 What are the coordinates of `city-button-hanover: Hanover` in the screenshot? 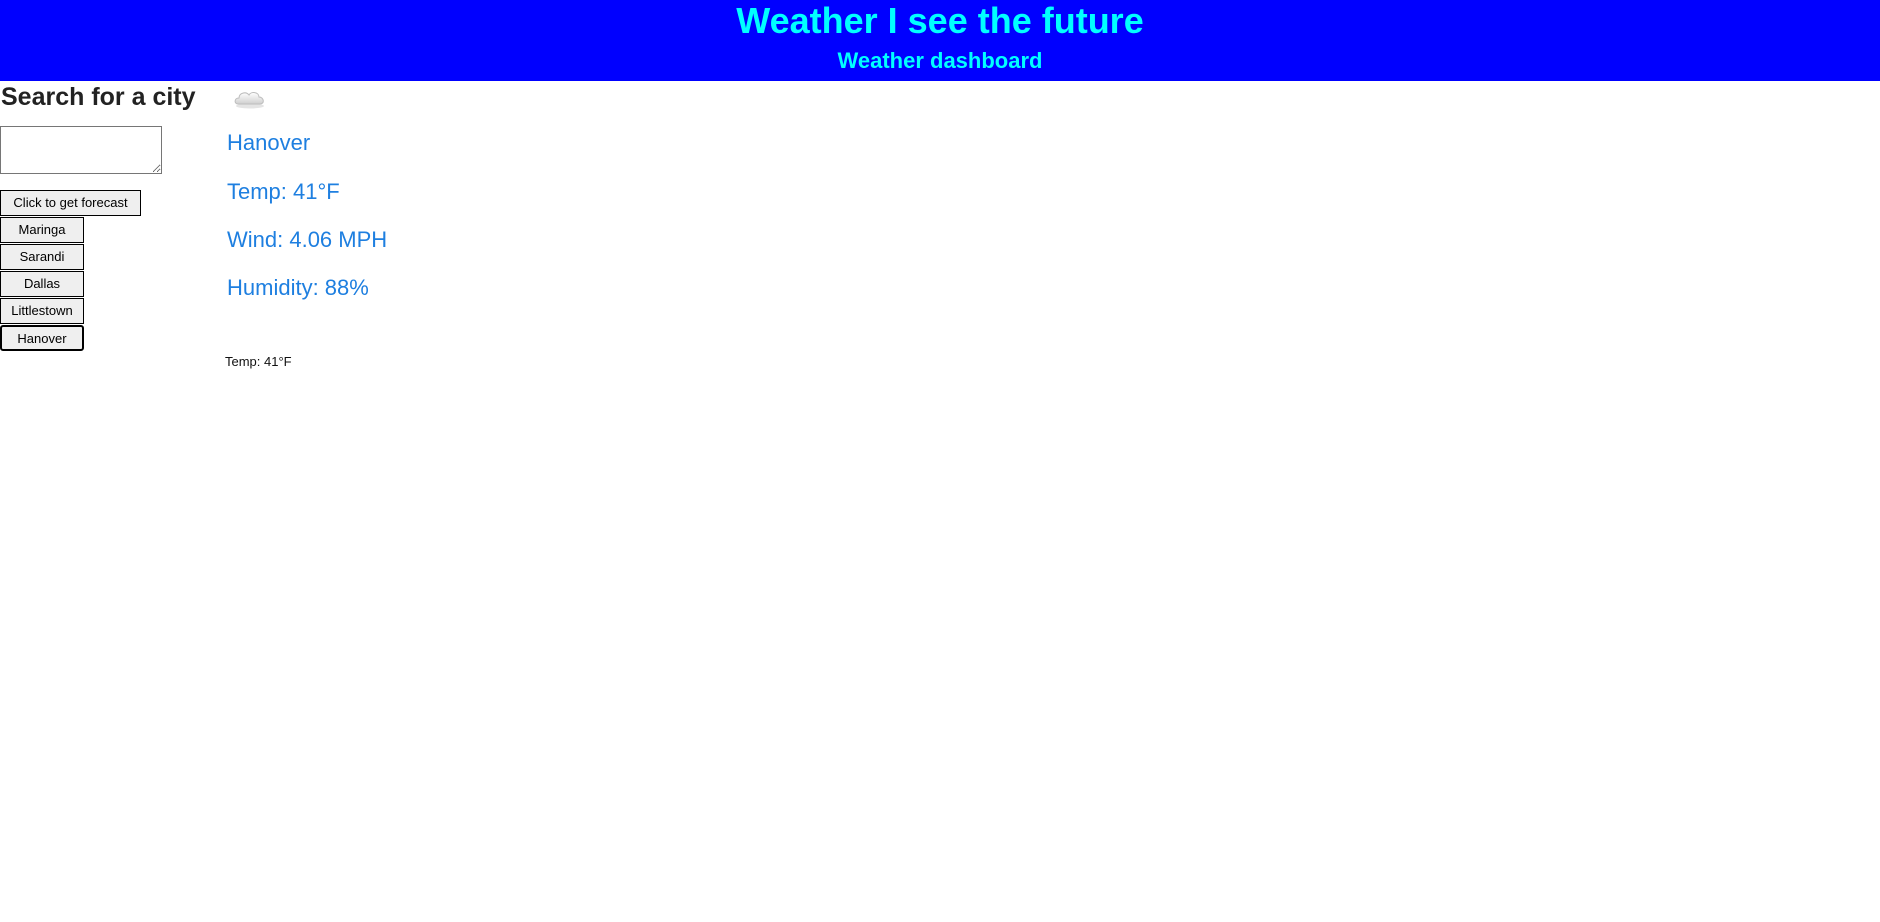 It's located at (42, 338).